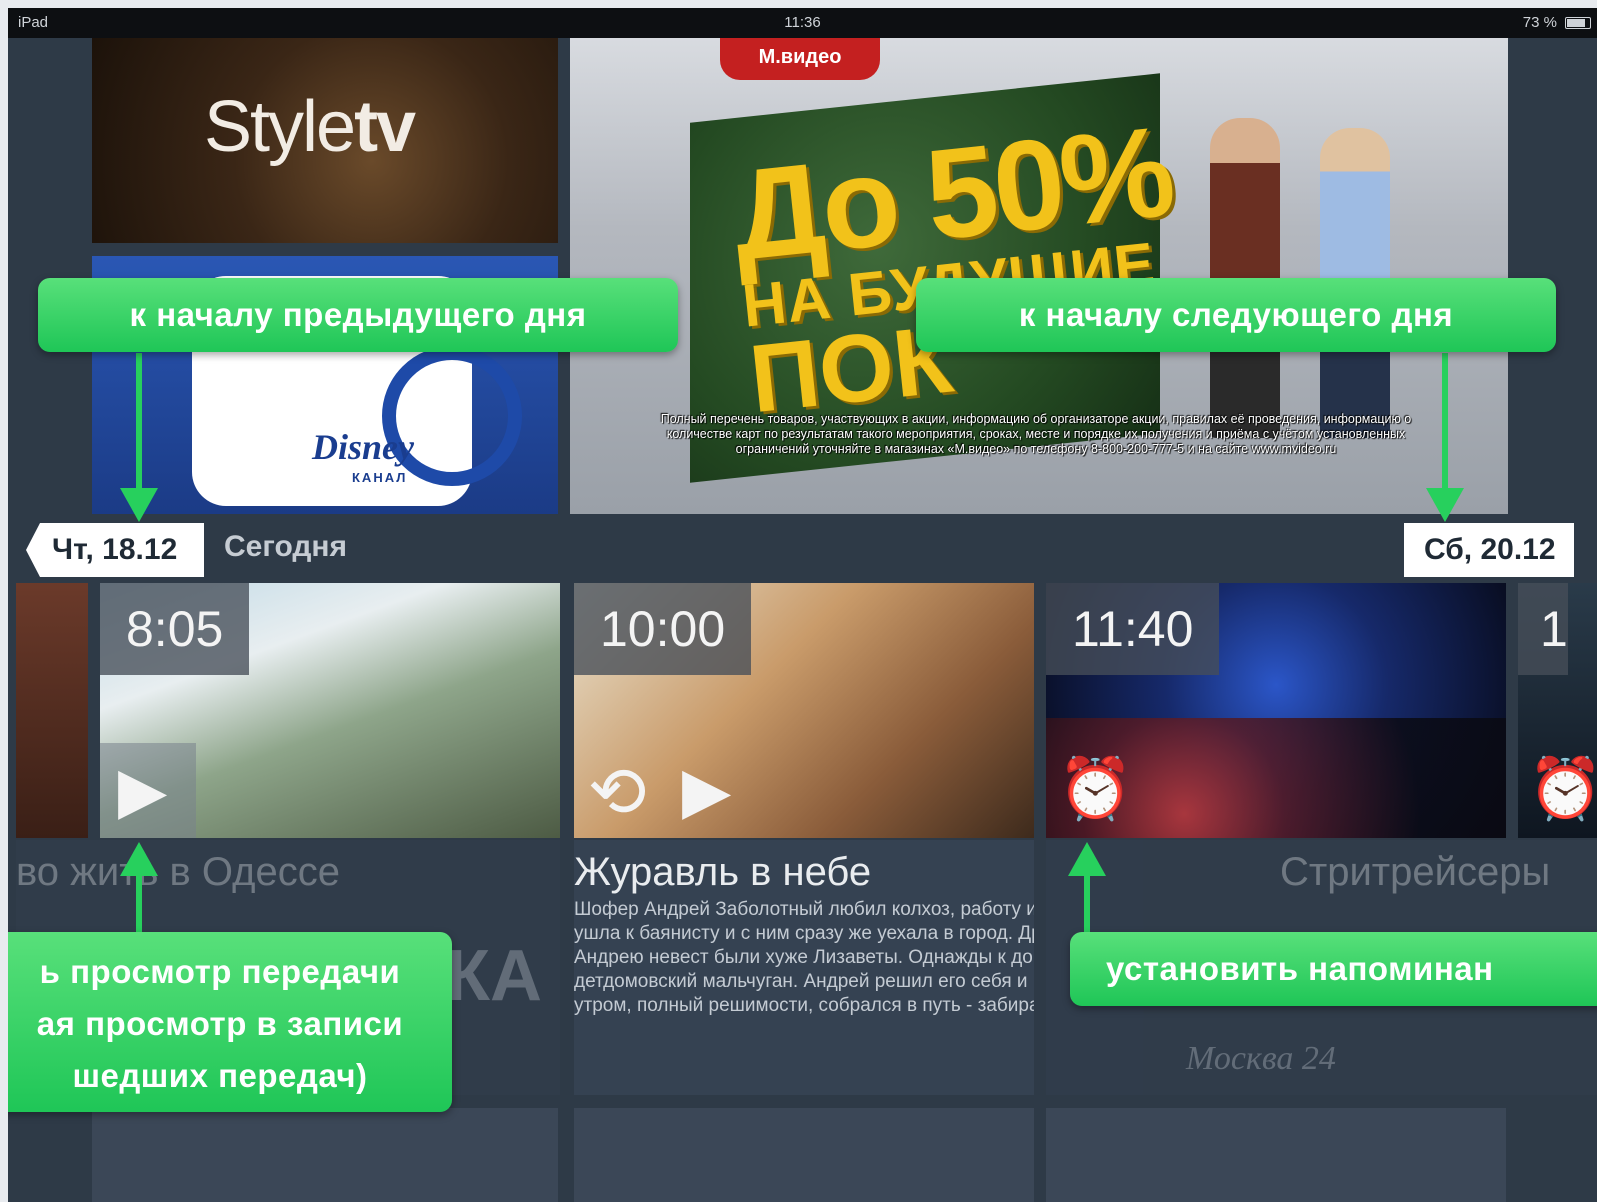 The height and width of the screenshot is (1202, 1597). I want to click on channel-tile-styletv: Styletv, so click(325, 140).